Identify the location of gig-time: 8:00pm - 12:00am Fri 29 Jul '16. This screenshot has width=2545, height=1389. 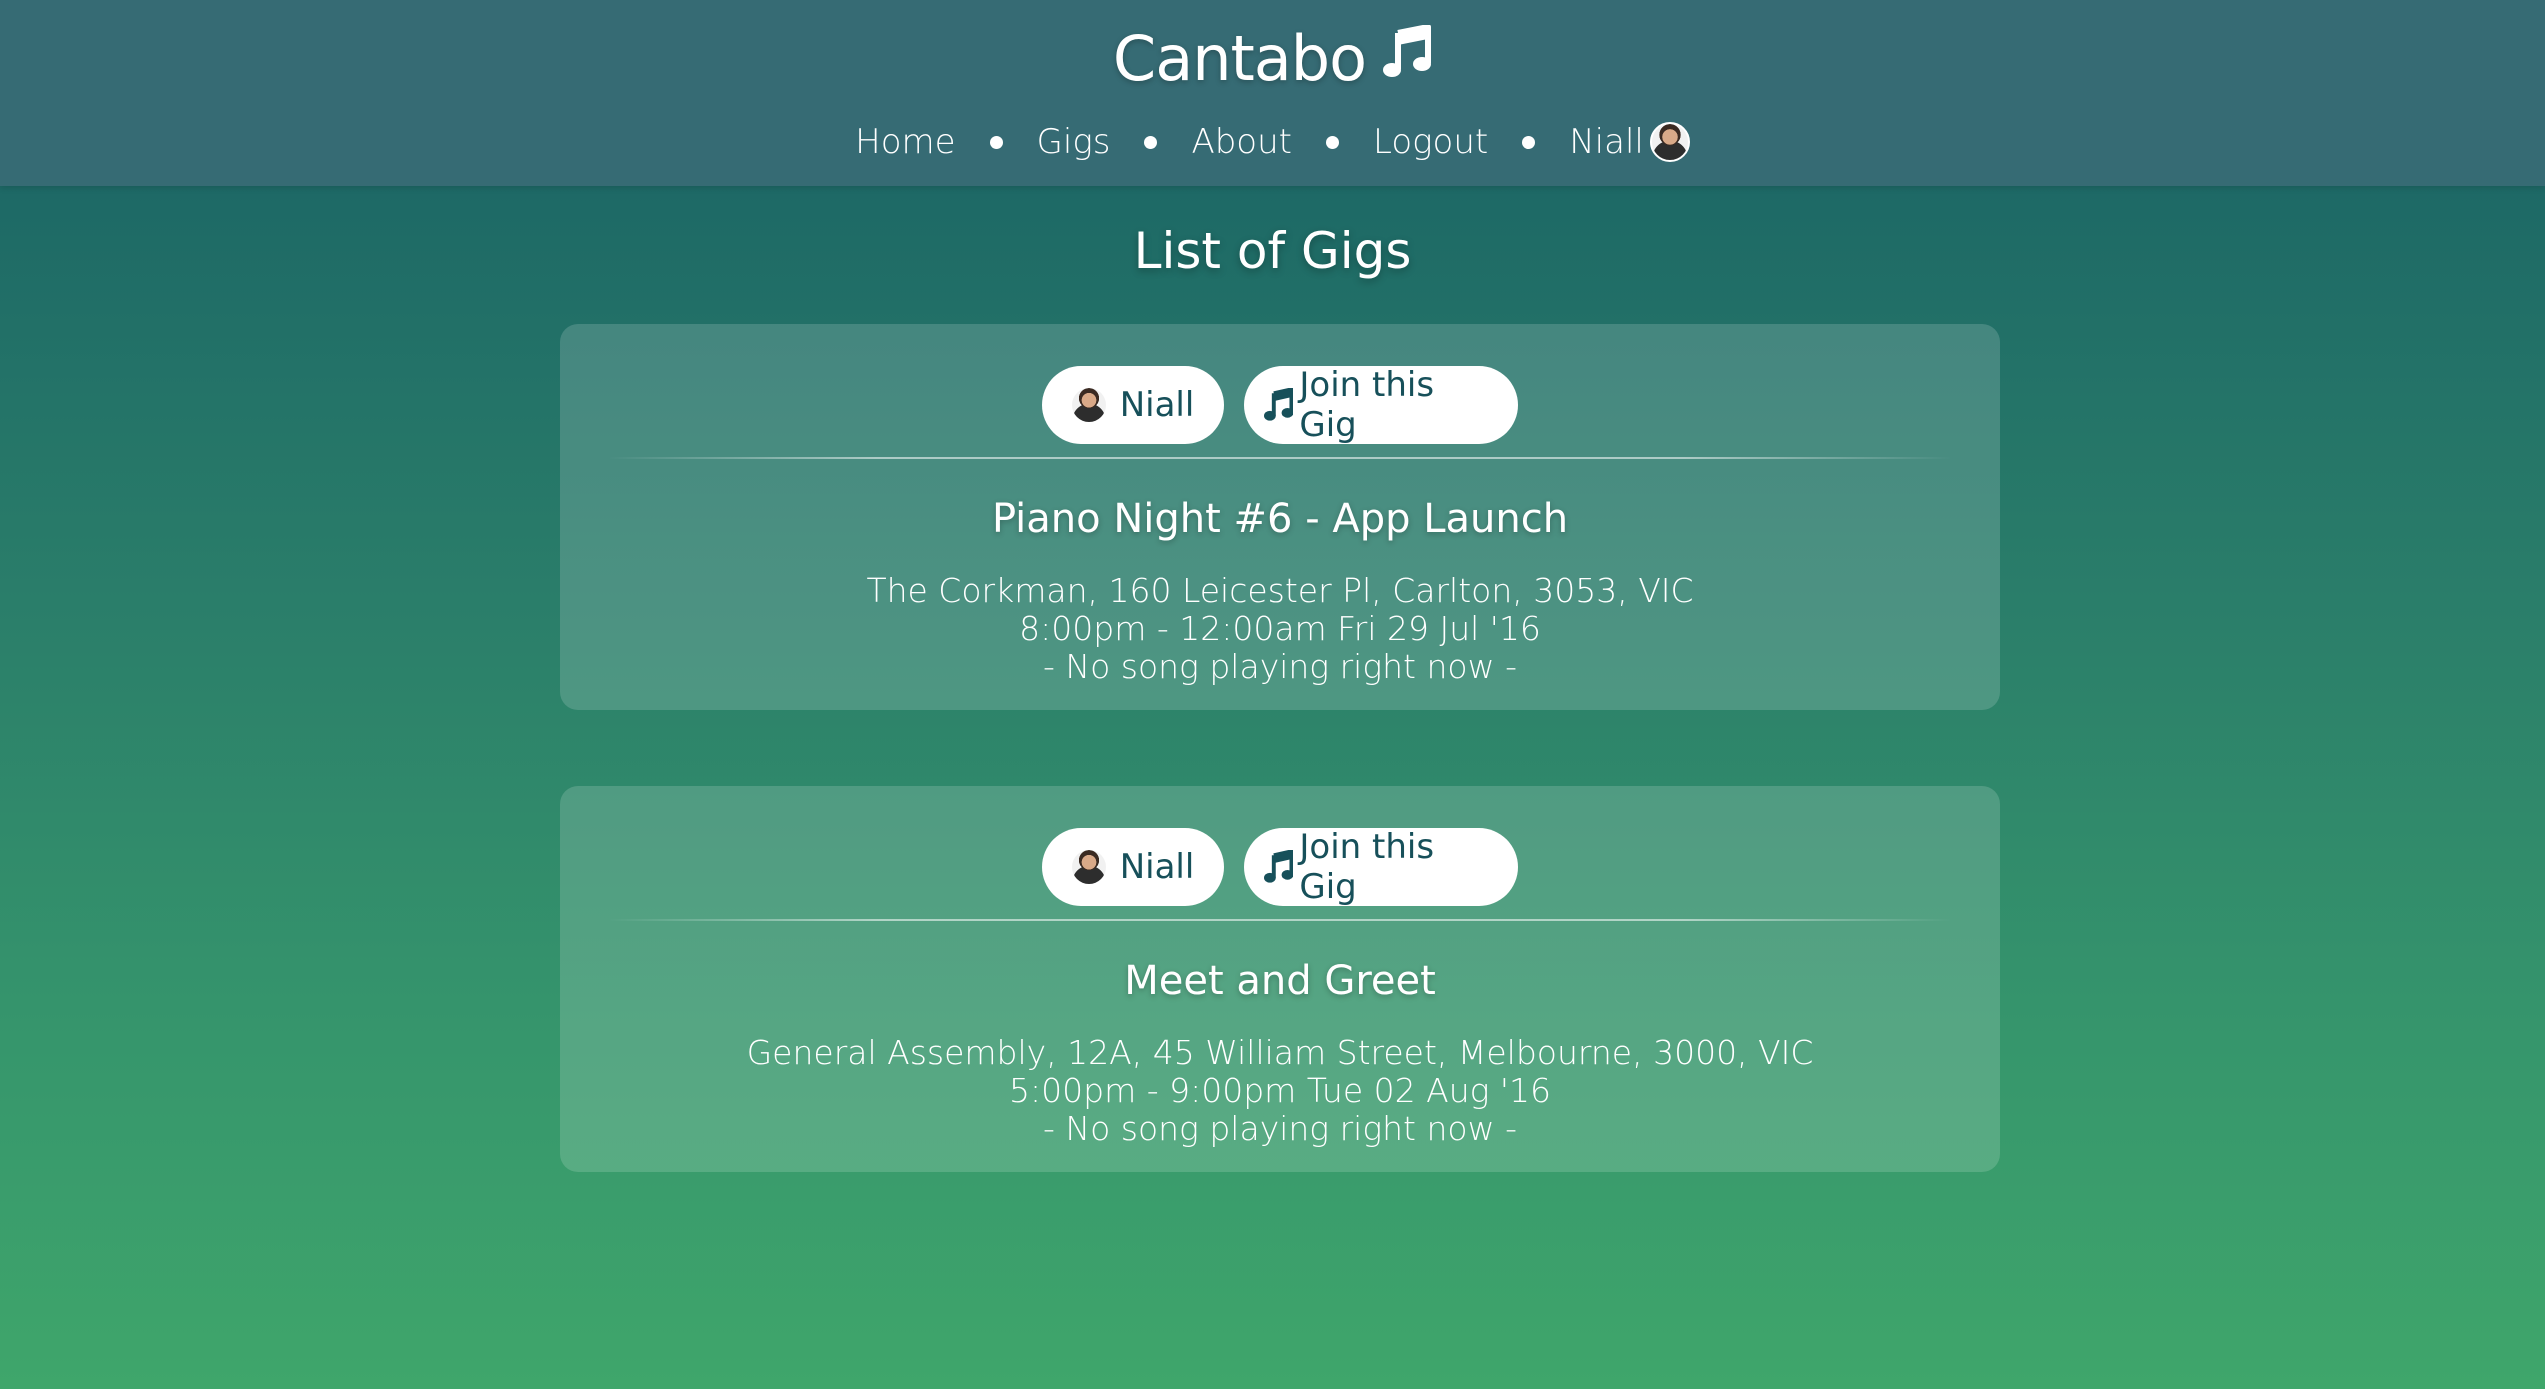
(1280, 628).